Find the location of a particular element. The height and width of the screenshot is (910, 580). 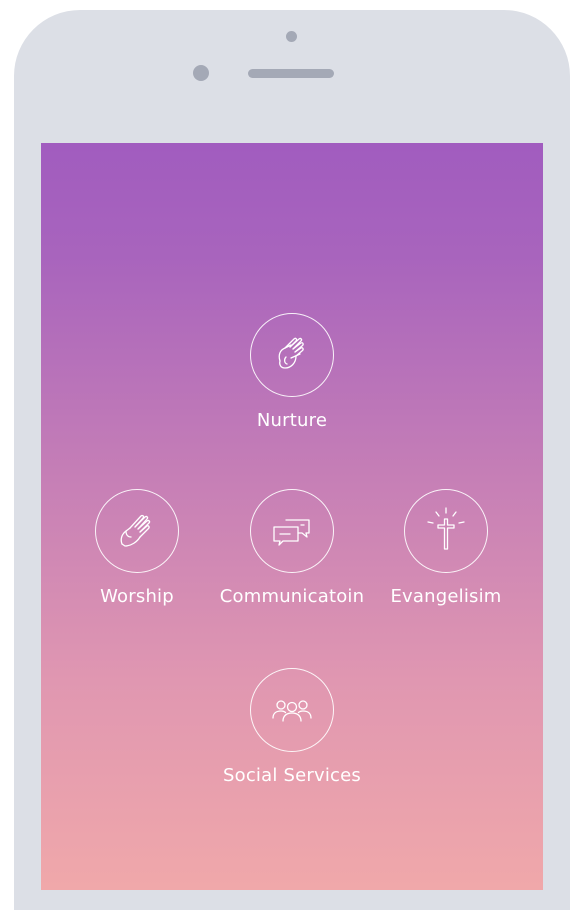

cross-icon is located at coordinates (446, 528).